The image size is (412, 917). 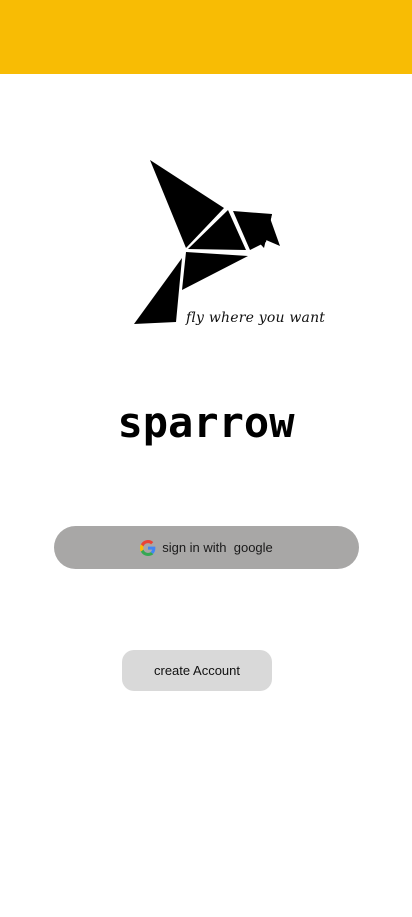 What do you see at coordinates (148, 547) in the screenshot?
I see `google-g-icon` at bounding box center [148, 547].